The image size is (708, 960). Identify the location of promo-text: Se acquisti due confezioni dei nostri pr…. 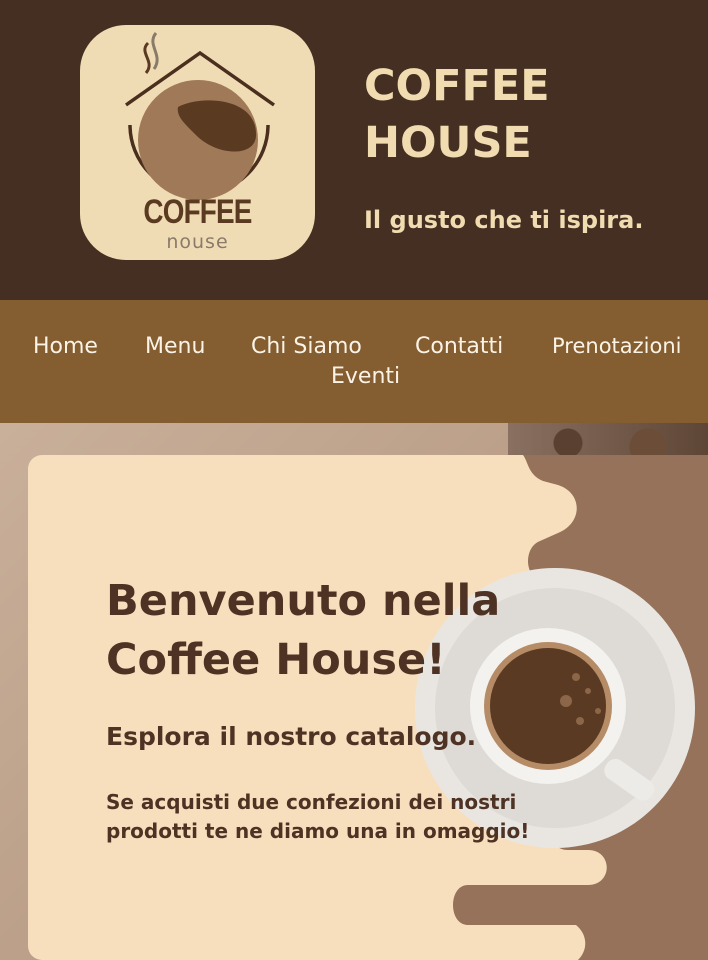
(318, 816).